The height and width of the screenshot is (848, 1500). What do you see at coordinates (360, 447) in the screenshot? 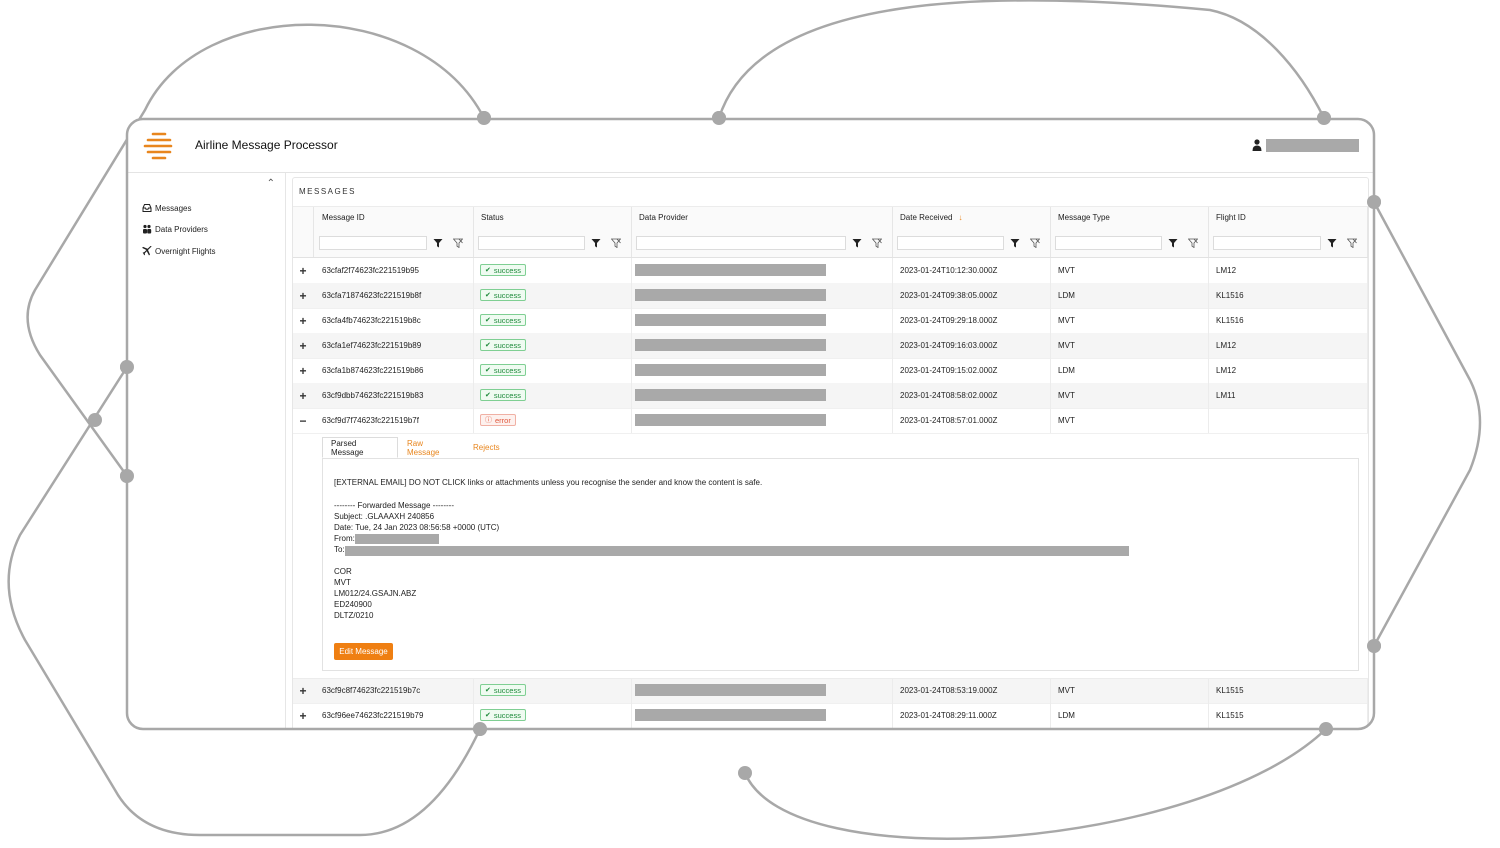
I see `tab-parsed-message: Parsed Message` at bounding box center [360, 447].